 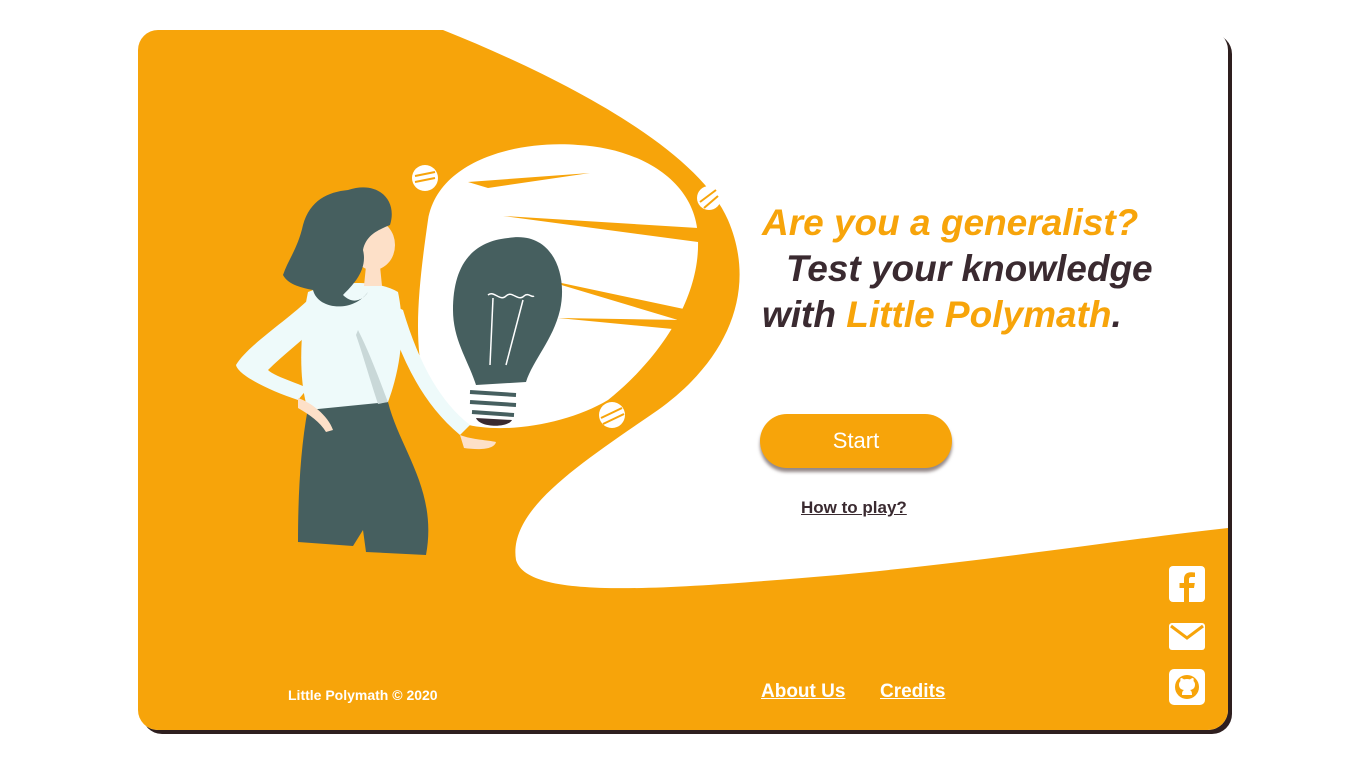 What do you see at coordinates (803, 692) in the screenshot?
I see `about-us-link: About Us` at bounding box center [803, 692].